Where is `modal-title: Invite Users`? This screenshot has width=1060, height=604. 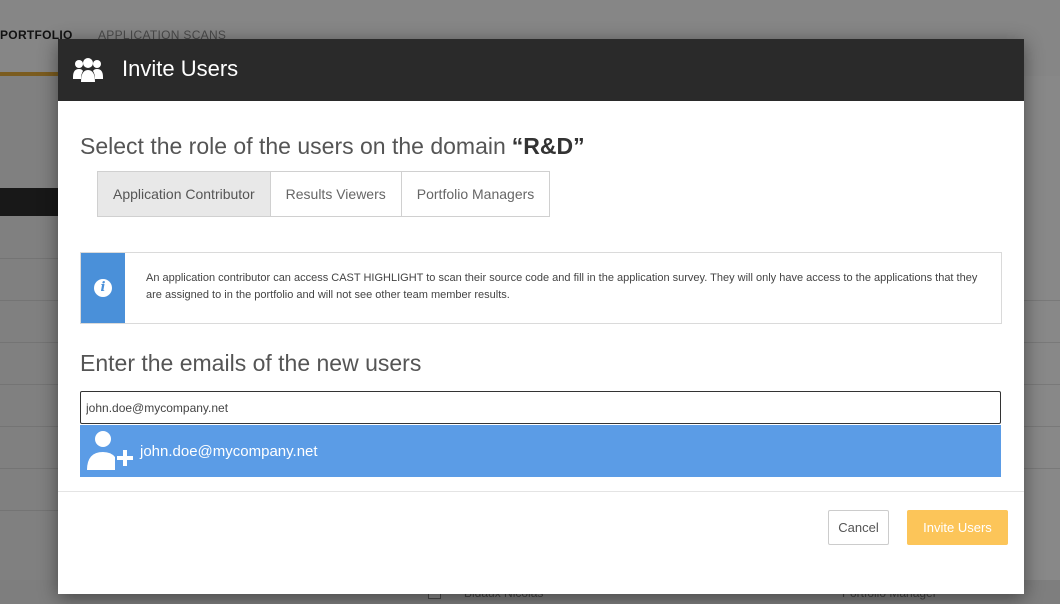 modal-title: Invite Users is located at coordinates (180, 68).